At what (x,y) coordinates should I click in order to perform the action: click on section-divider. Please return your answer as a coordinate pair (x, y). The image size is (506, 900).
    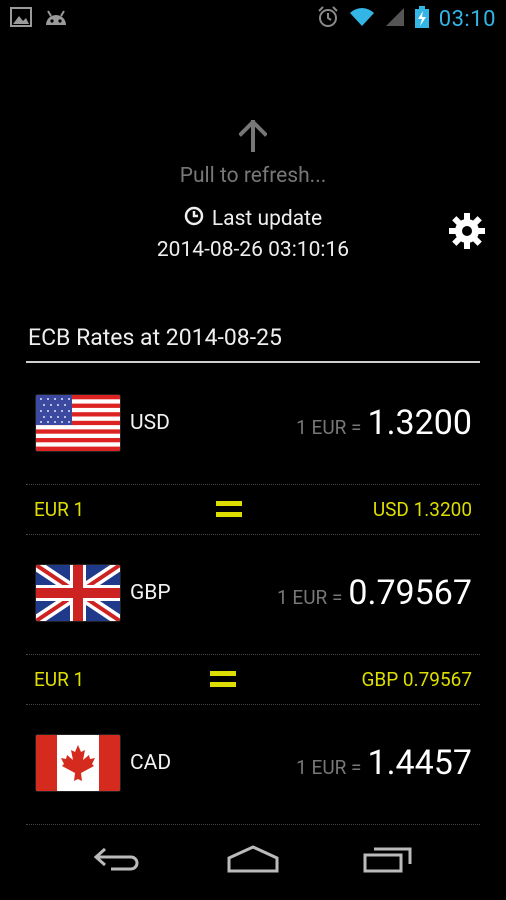
    Looking at the image, I should click on (253, 362).